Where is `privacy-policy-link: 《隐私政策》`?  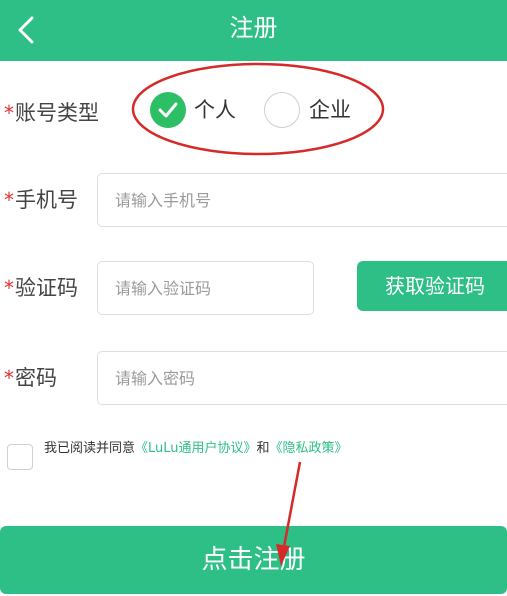 privacy-policy-link: 《隐私政策》 is located at coordinates (309, 448).